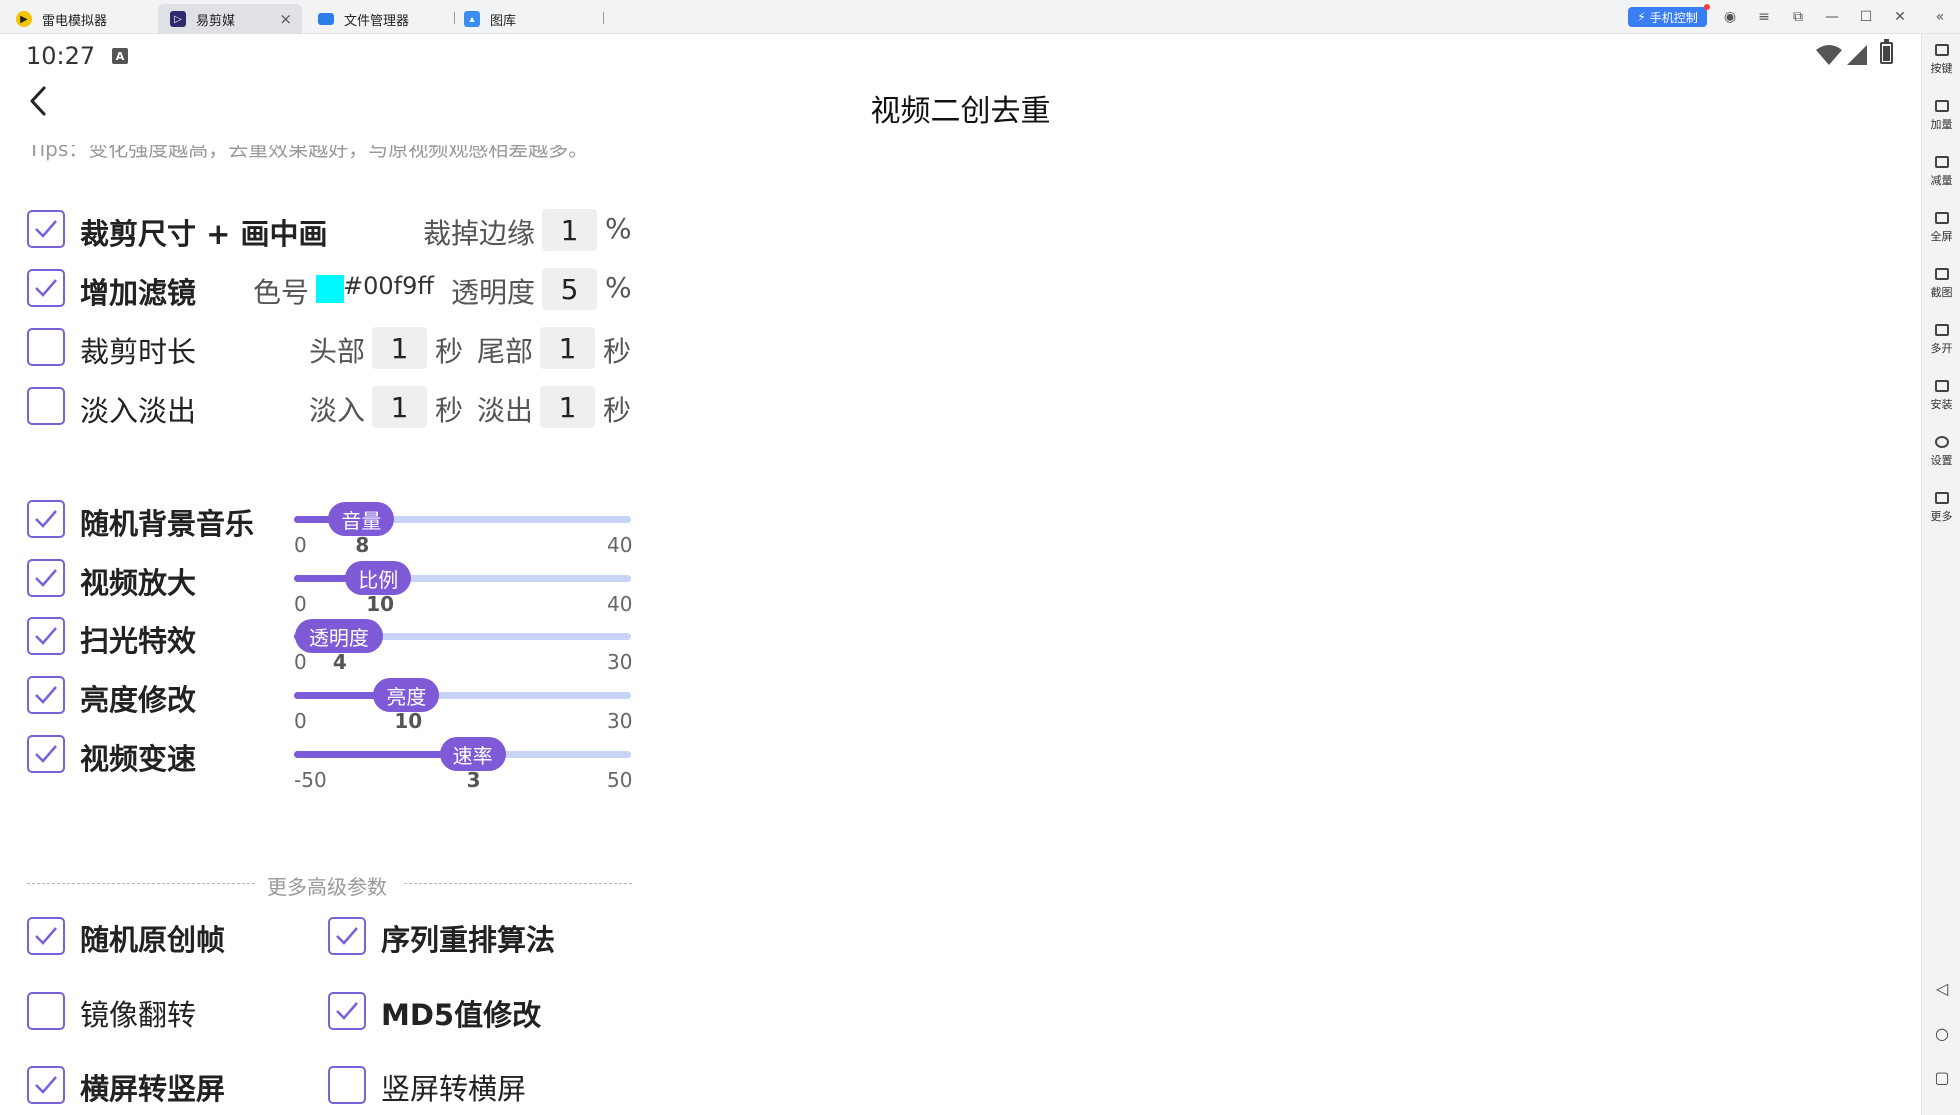 This screenshot has height=1115, width=1960. What do you see at coordinates (1942, 1077) in the screenshot?
I see `android-recents-icon: ▢` at bounding box center [1942, 1077].